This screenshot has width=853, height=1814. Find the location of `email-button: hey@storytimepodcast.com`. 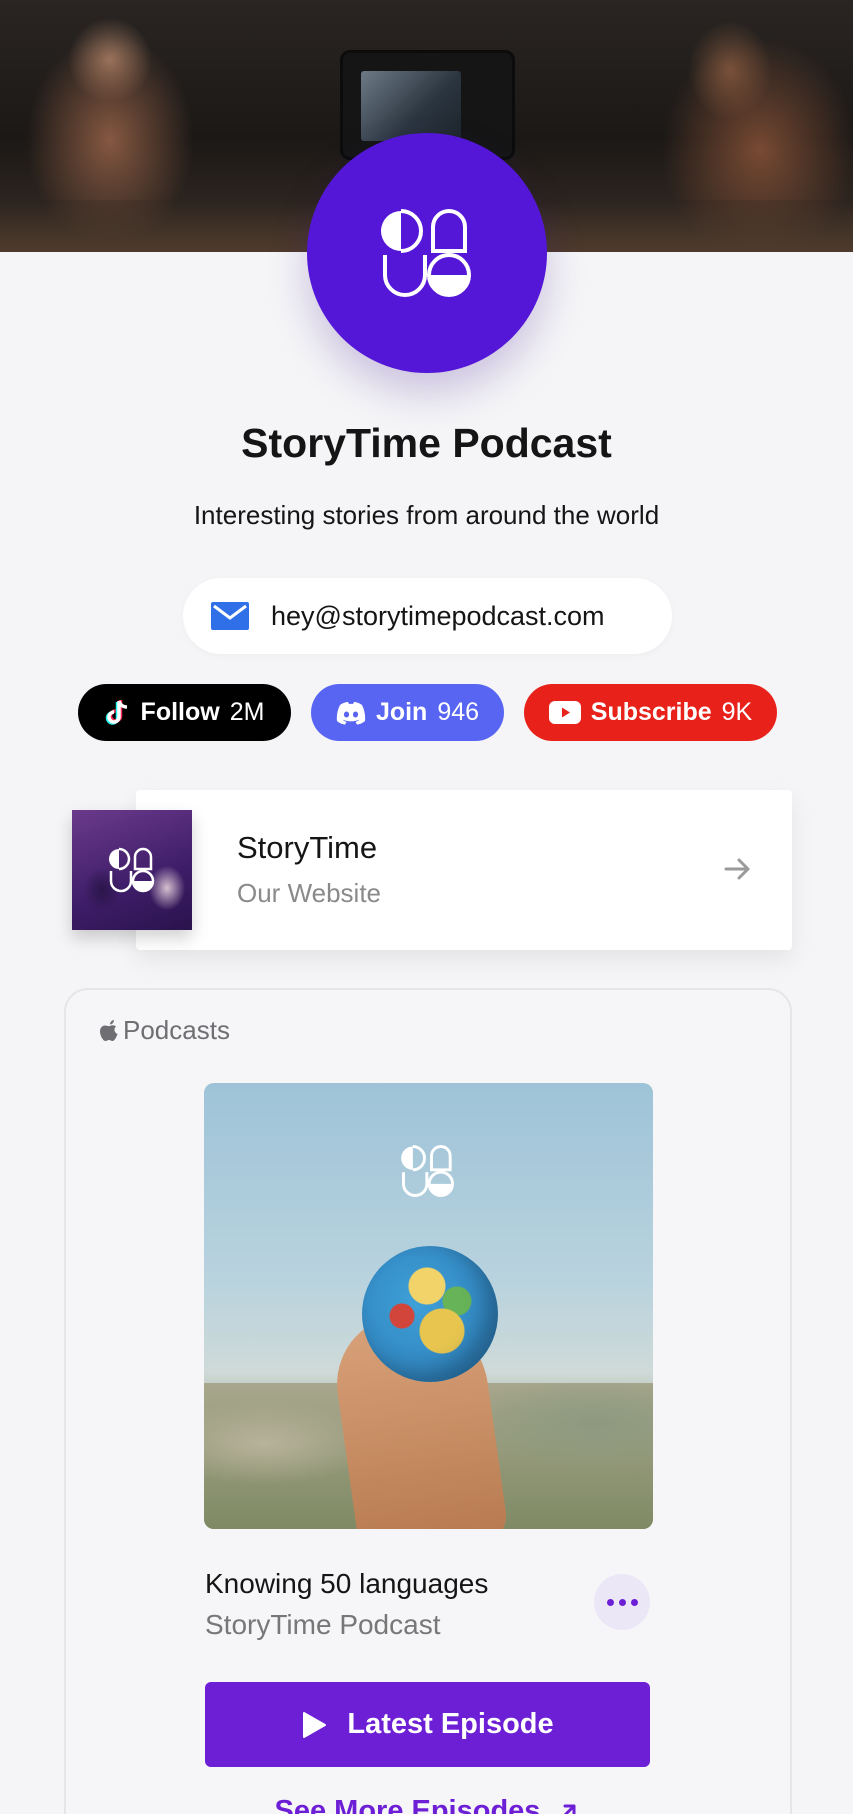

email-button: hey@storytimepodcast.com is located at coordinates (427, 616).